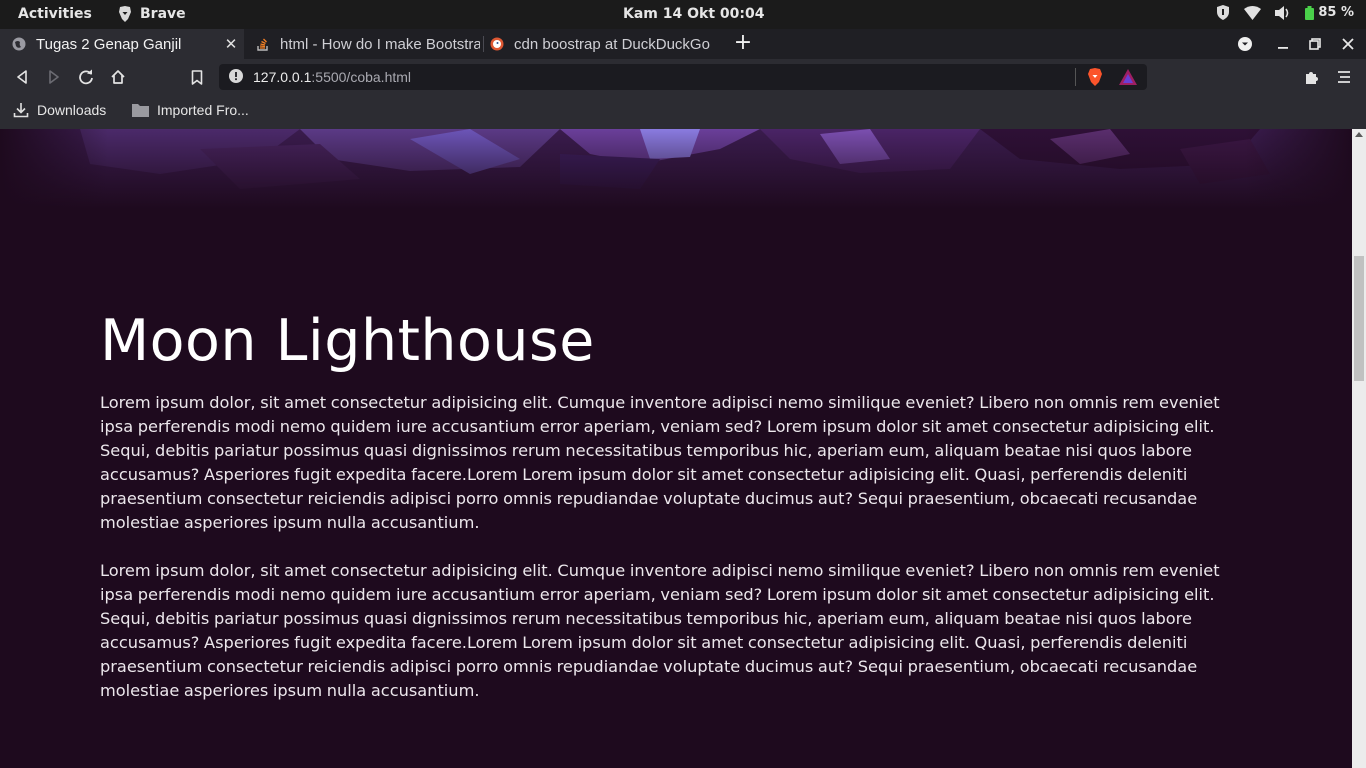  I want to click on download-icon, so click(21, 110).